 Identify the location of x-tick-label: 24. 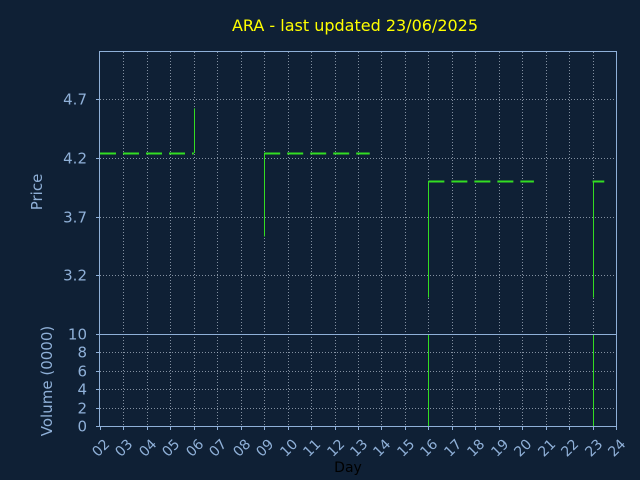
(617, 448).